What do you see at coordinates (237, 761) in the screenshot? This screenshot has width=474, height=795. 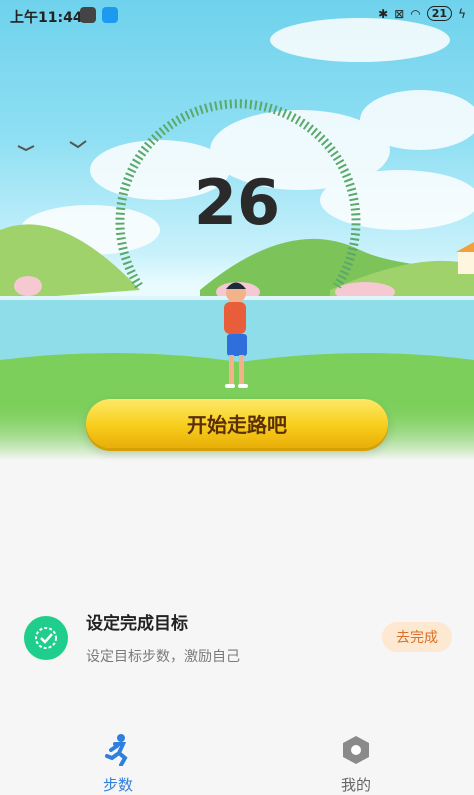 I see `tab-bar: 步数 我的` at bounding box center [237, 761].